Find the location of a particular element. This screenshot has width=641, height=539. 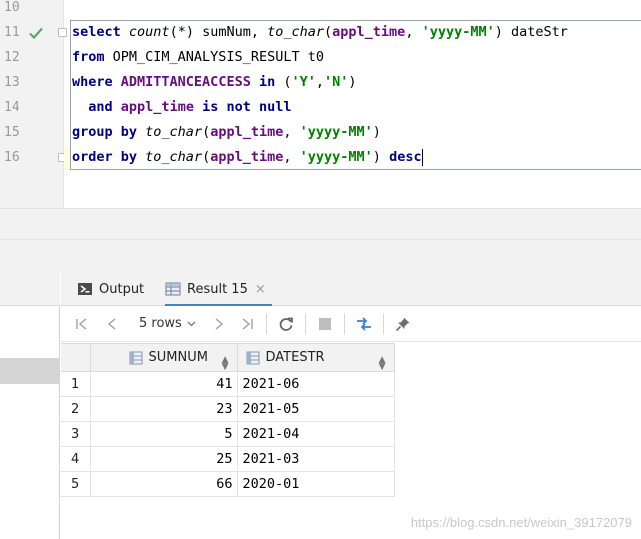

services-tree-pane is located at coordinates (30, 405).